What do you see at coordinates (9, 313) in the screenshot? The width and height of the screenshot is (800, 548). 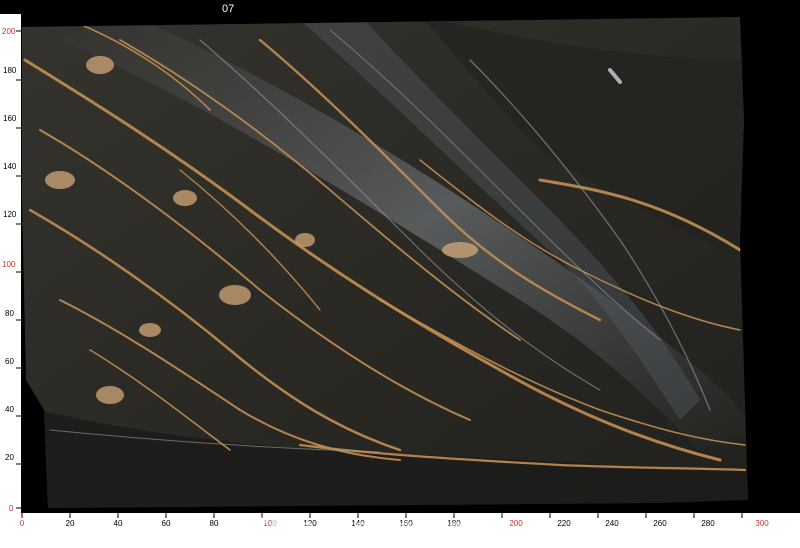 I see `y-tick-label: 80` at bounding box center [9, 313].